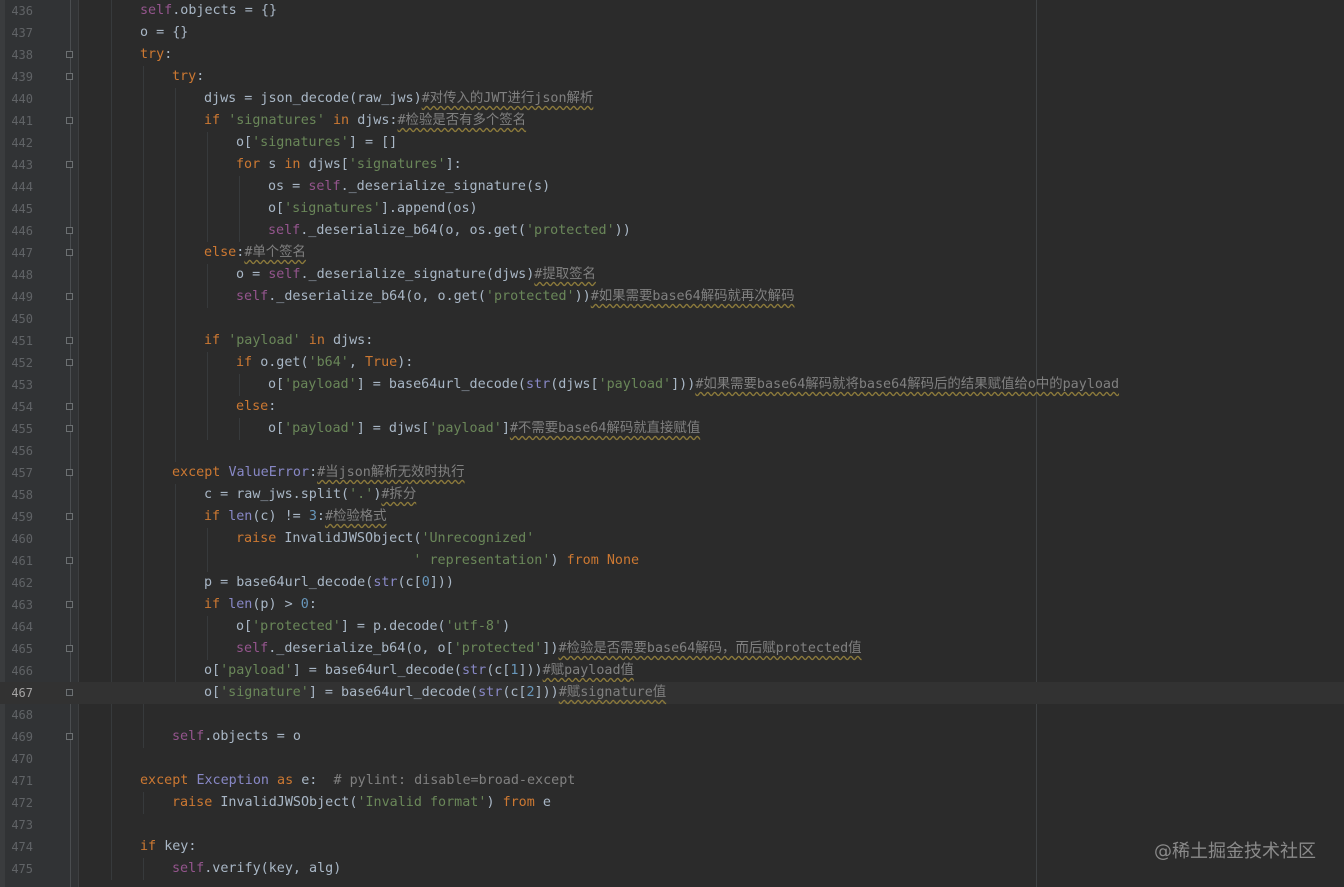 This screenshot has width=1344, height=887. What do you see at coordinates (16, 803) in the screenshot?
I see `line-number: 472` at bounding box center [16, 803].